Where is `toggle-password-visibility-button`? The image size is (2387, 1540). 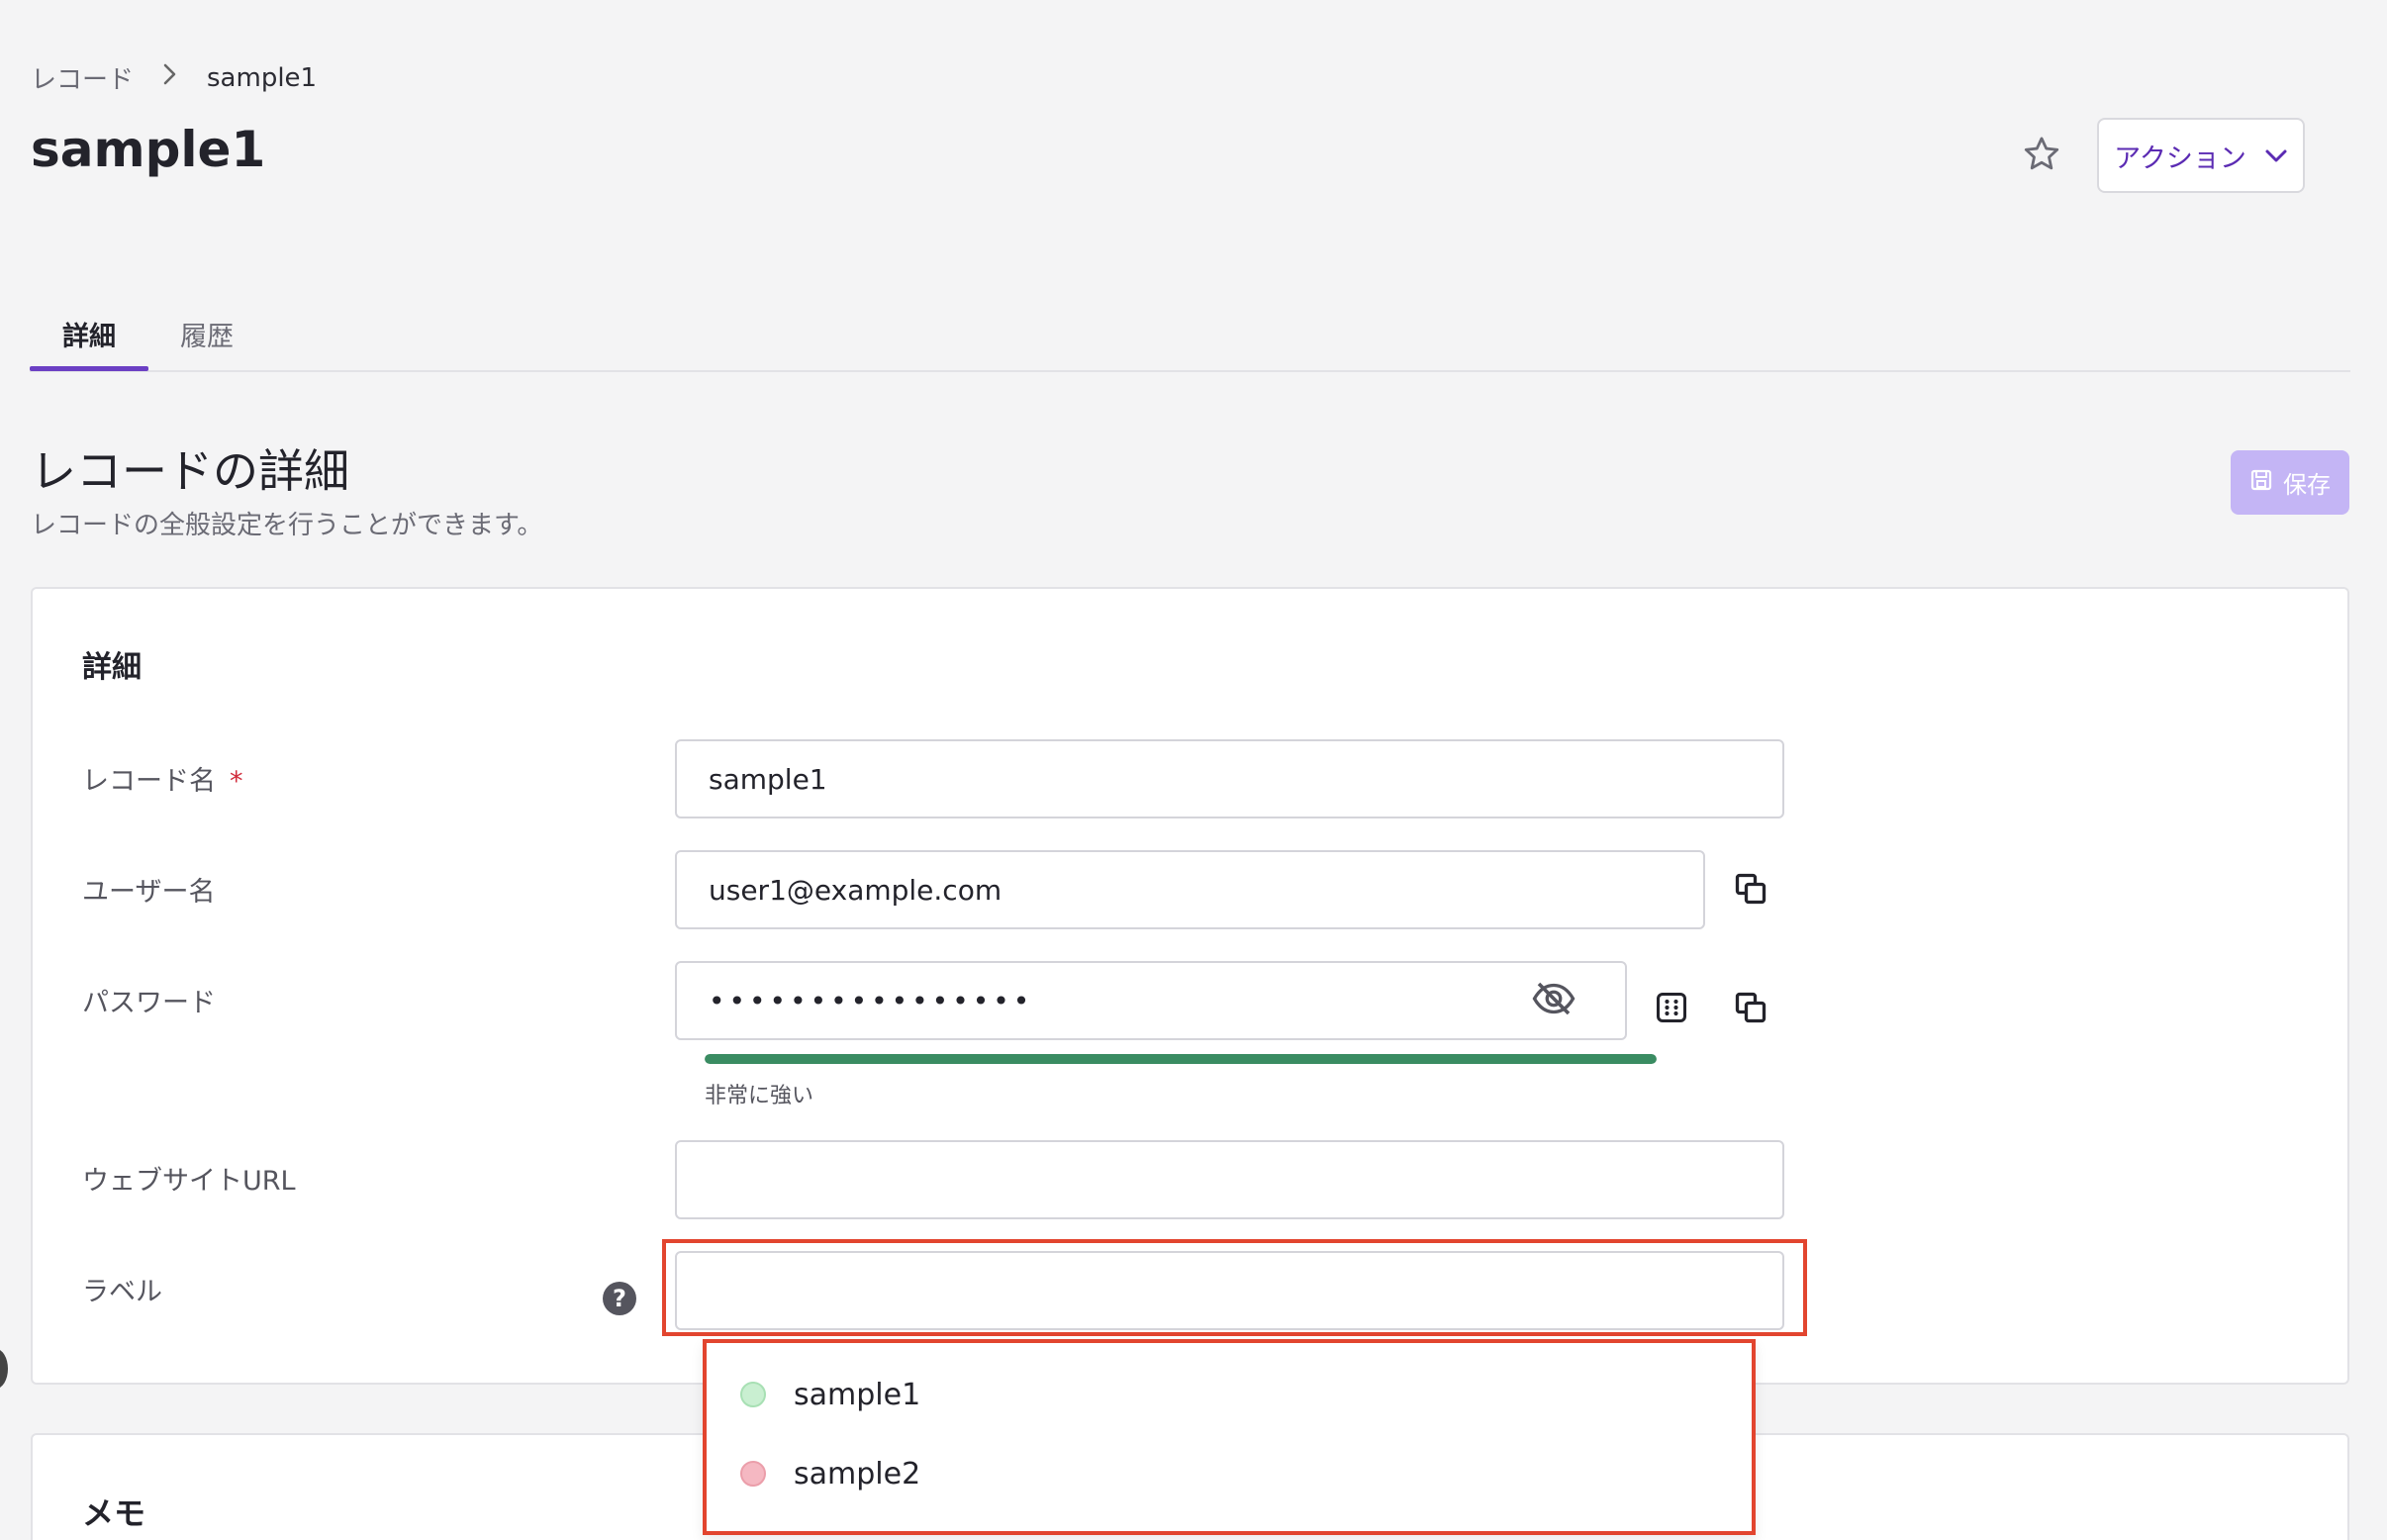
toggle-password-visibility-button is located at coordinates (1553, 1000).